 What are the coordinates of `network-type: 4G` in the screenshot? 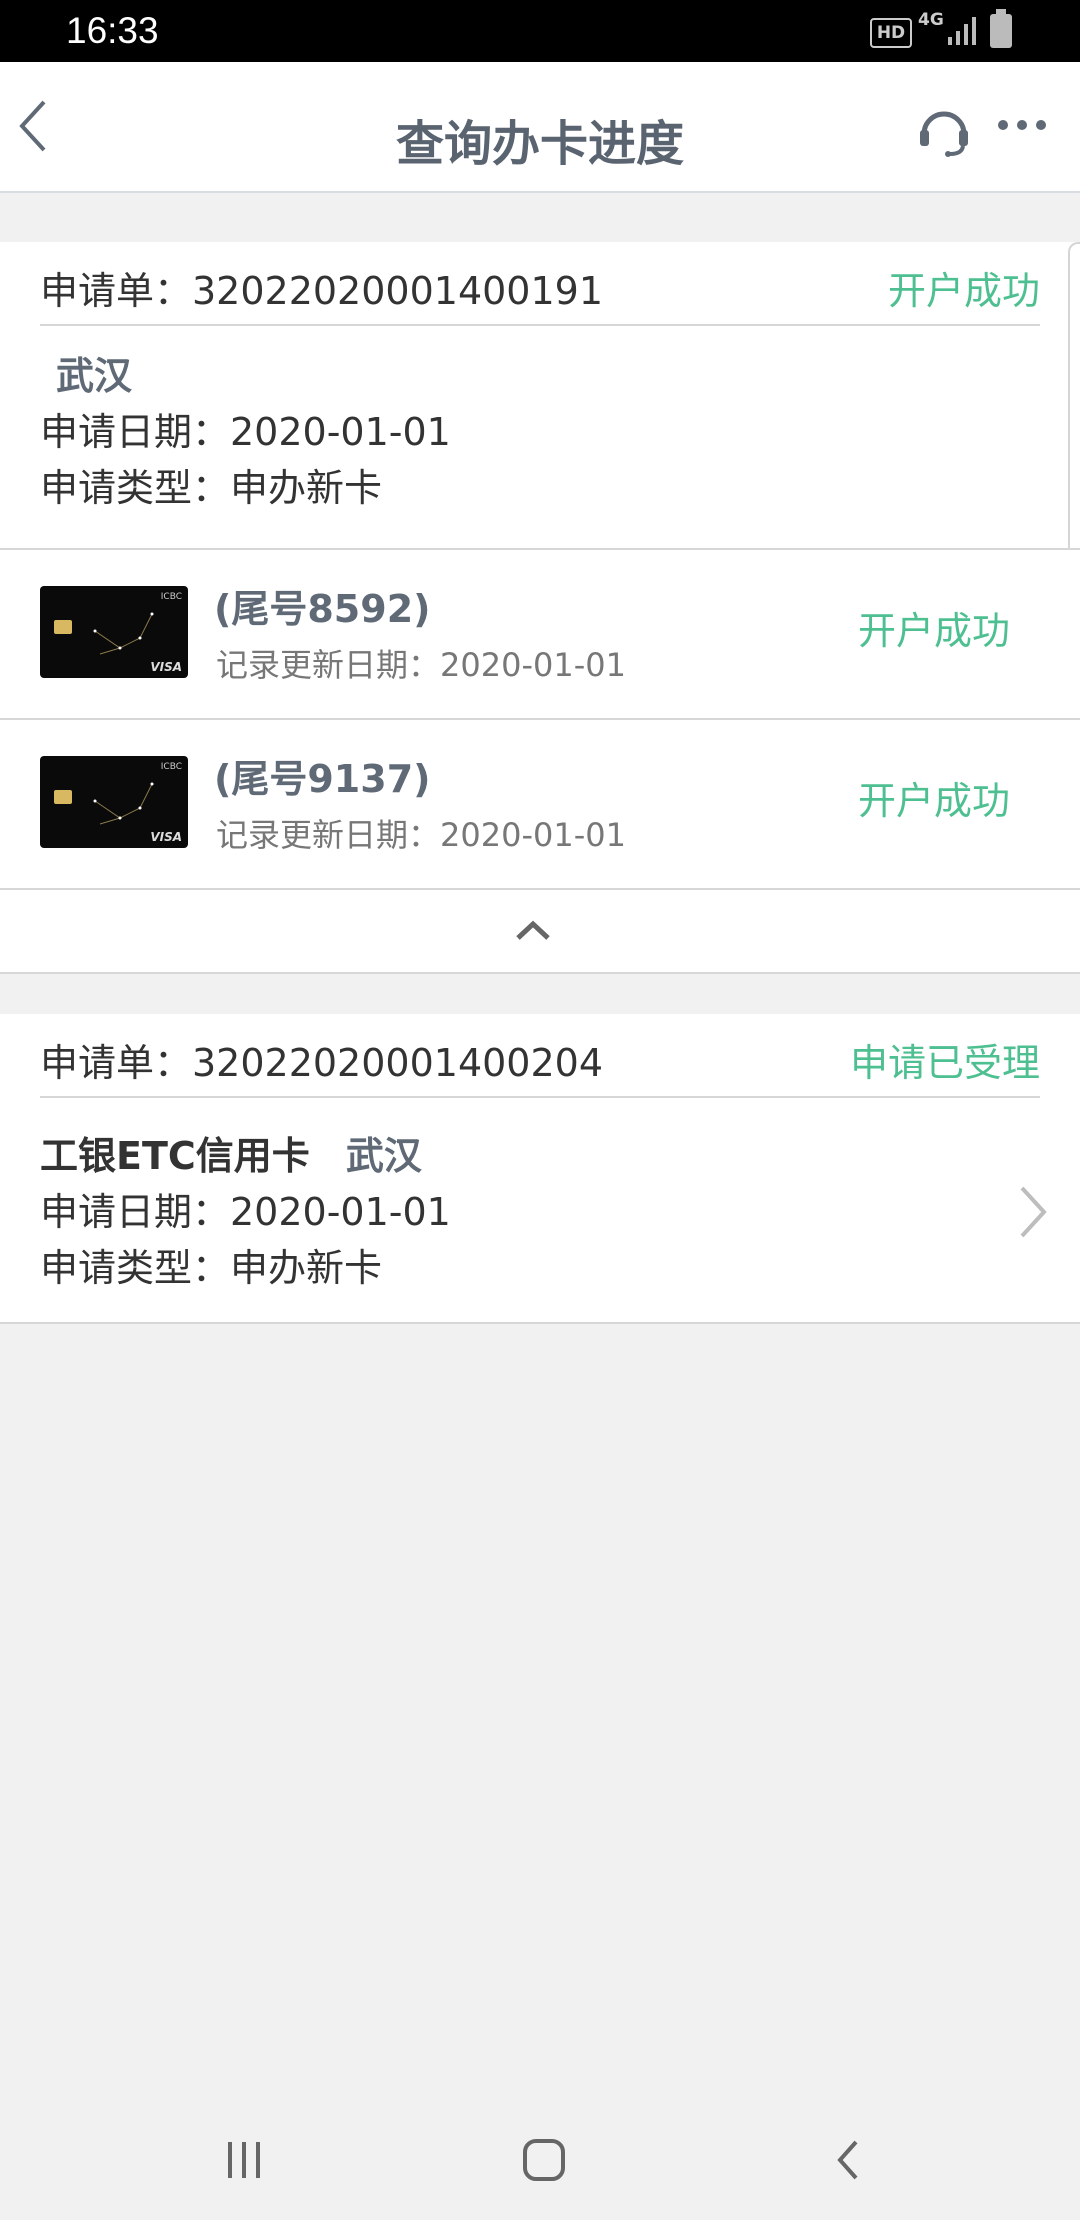 It's located at (931, 20).